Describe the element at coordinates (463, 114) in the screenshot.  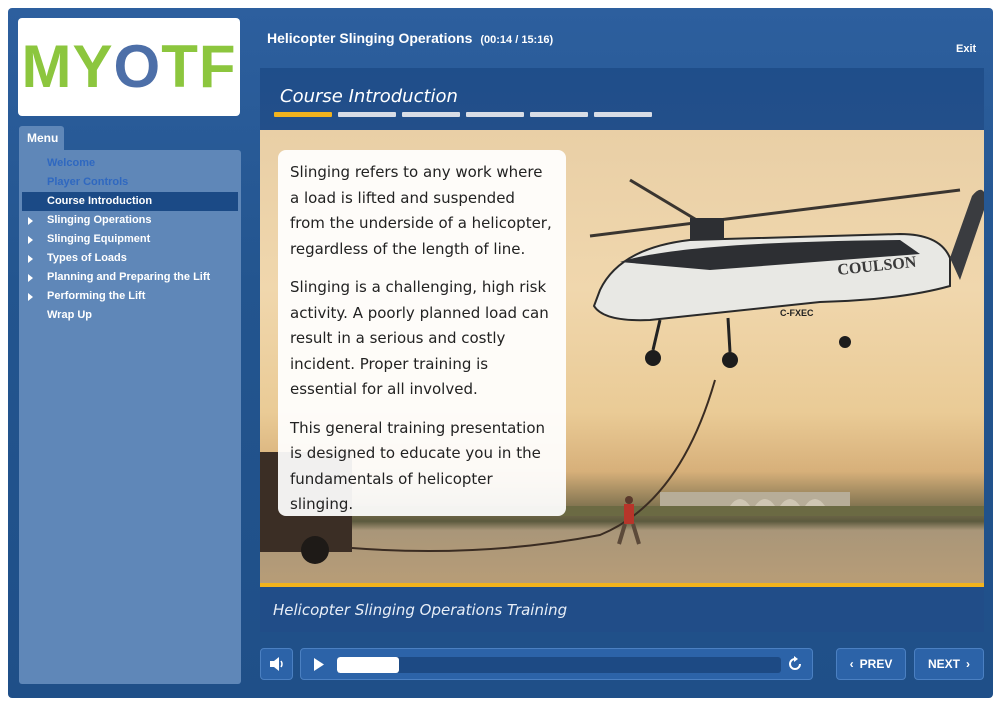
I see `section-progress` at that location.